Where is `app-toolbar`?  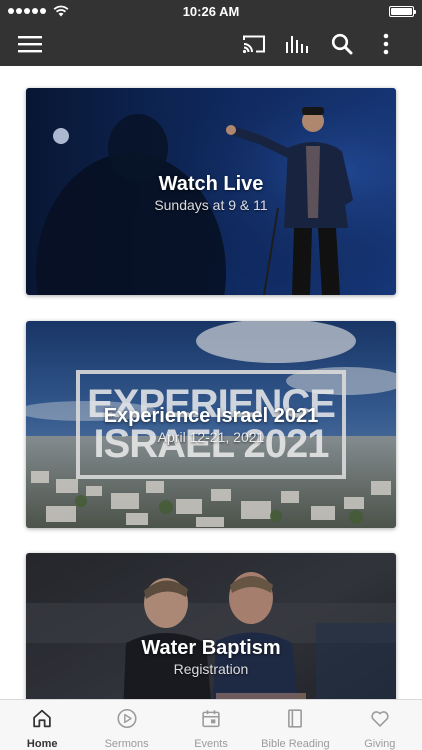 app-toolbar is located at coordinates (211, 44).